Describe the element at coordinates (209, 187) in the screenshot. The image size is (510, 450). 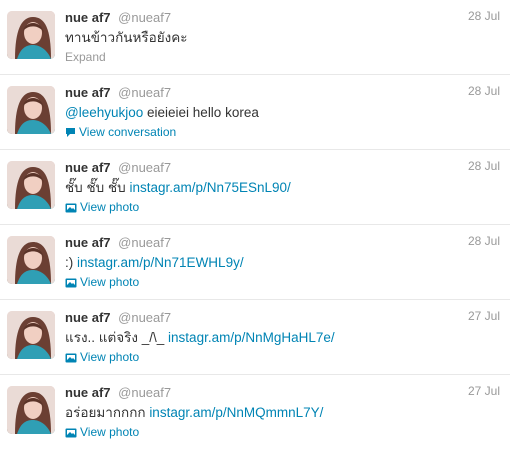
I see `tweet-link: instagr.am/p/Nn75ESnL90/` at that location.